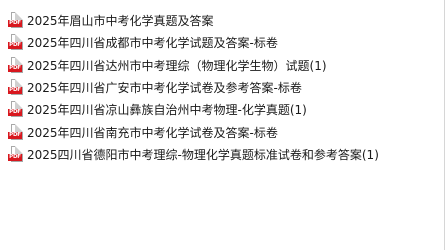 This screenshot has width=445, height=250. Describe the element at coordinates (167, 110) in the screenshot. I see `file-name: 2025年四川省凉山彝族自治州中考物理-化学真题(1)` at that location.